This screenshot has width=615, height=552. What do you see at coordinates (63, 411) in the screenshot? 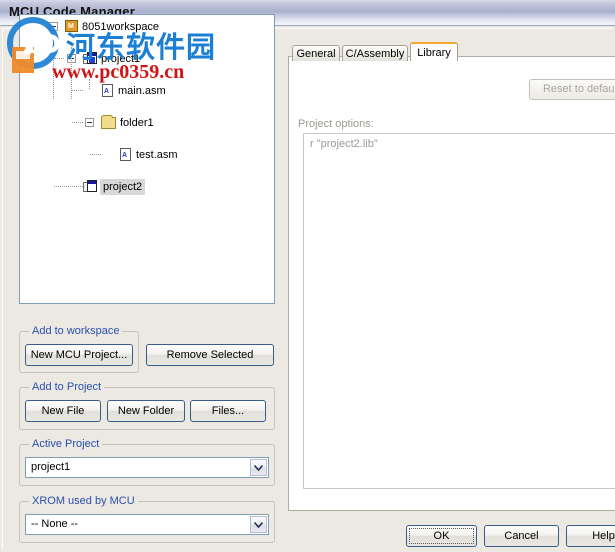
I see `new-file-button: New File` at bounding box center [63, 411].